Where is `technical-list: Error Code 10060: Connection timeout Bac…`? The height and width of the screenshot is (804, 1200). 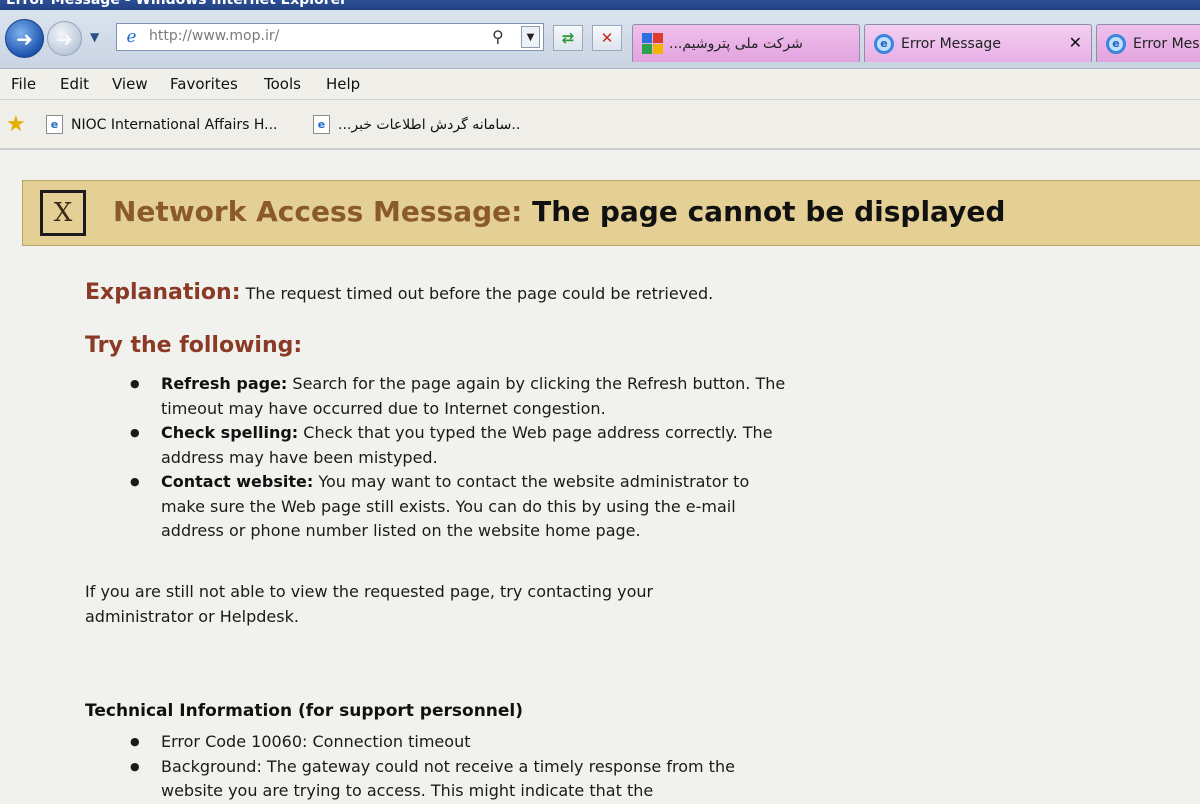
technical-list: Error Code 10060: Connection timeout Bac… is located at coordinates (460, 767).